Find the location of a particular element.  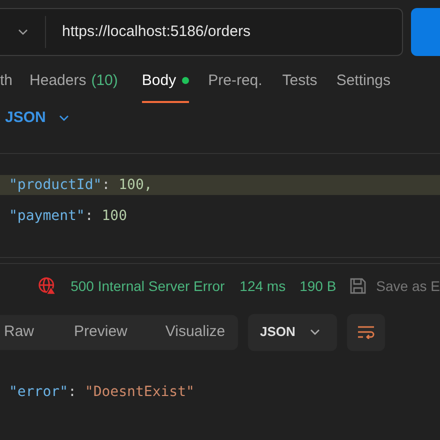

request-tab: Headers (10) is located at coordinates (74, 86).